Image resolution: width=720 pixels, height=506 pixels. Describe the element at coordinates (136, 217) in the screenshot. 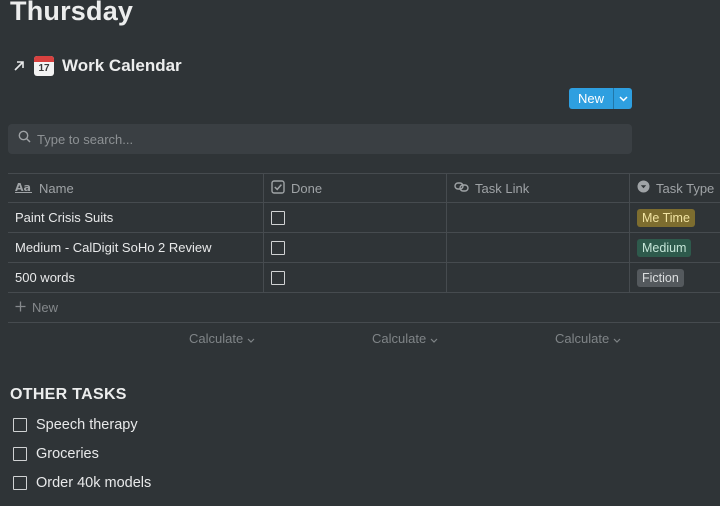

I see `row-name-cell: Paint Crisis Suits` at that location.